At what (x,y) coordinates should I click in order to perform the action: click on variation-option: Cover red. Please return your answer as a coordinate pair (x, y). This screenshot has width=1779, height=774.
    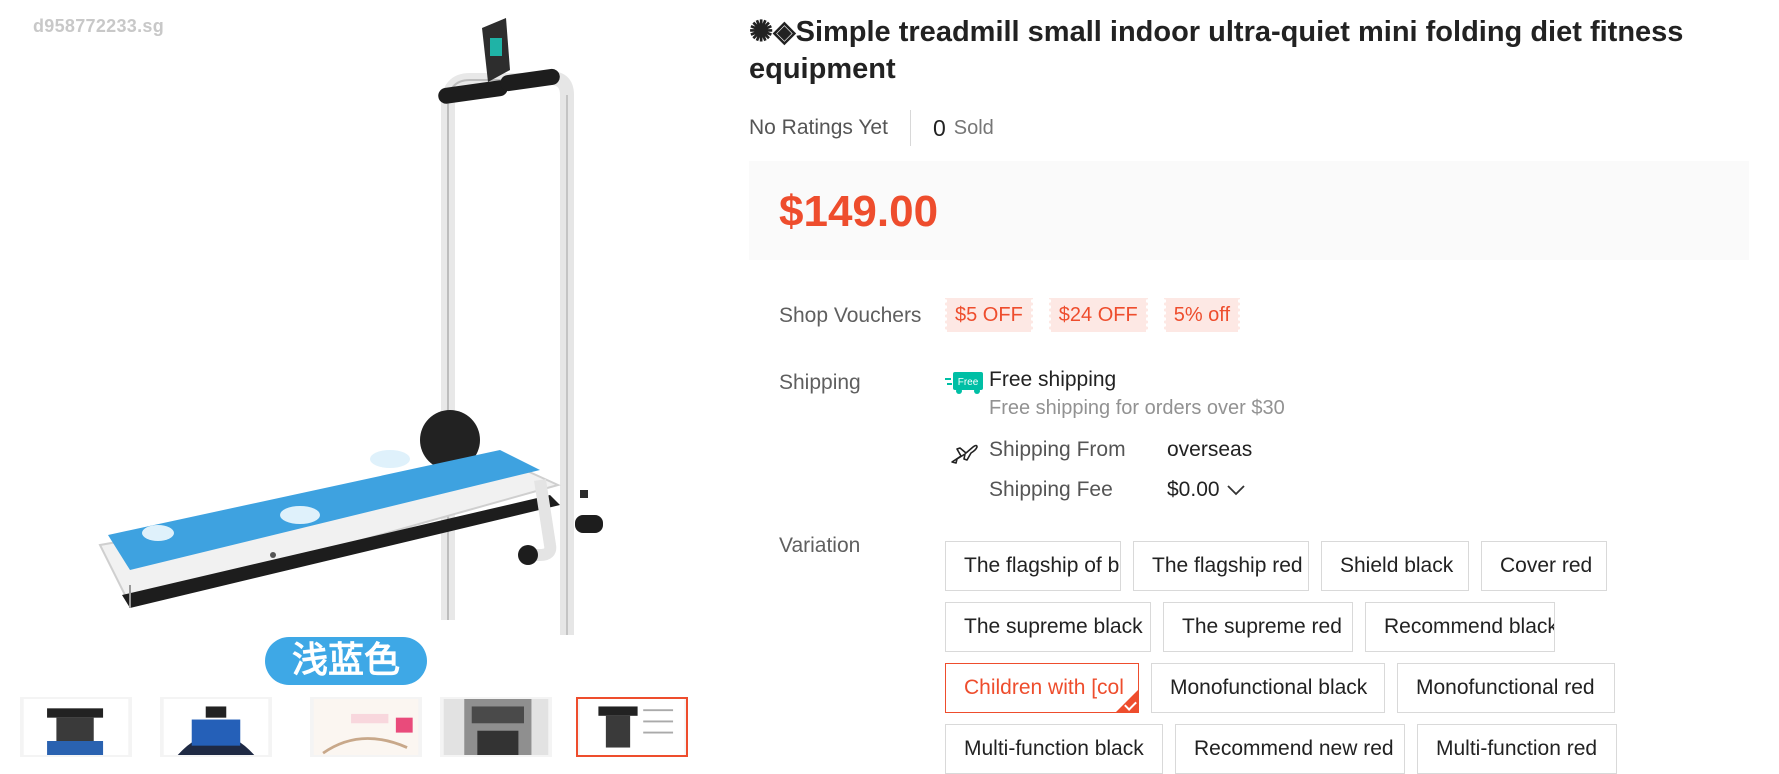
    Looking at the image, I should click on (1544, 566).